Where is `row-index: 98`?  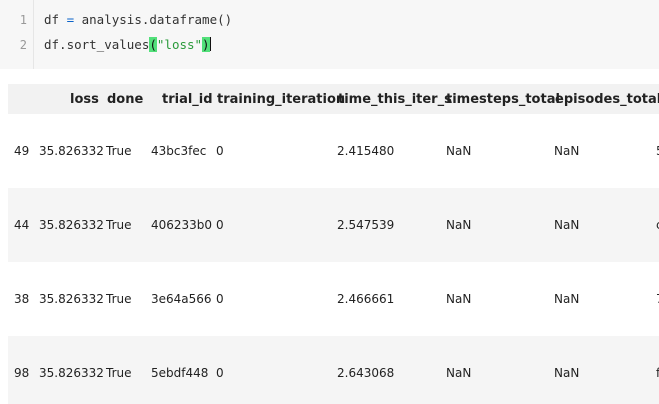 row-index: 98 is located at coordinates (22, 373).